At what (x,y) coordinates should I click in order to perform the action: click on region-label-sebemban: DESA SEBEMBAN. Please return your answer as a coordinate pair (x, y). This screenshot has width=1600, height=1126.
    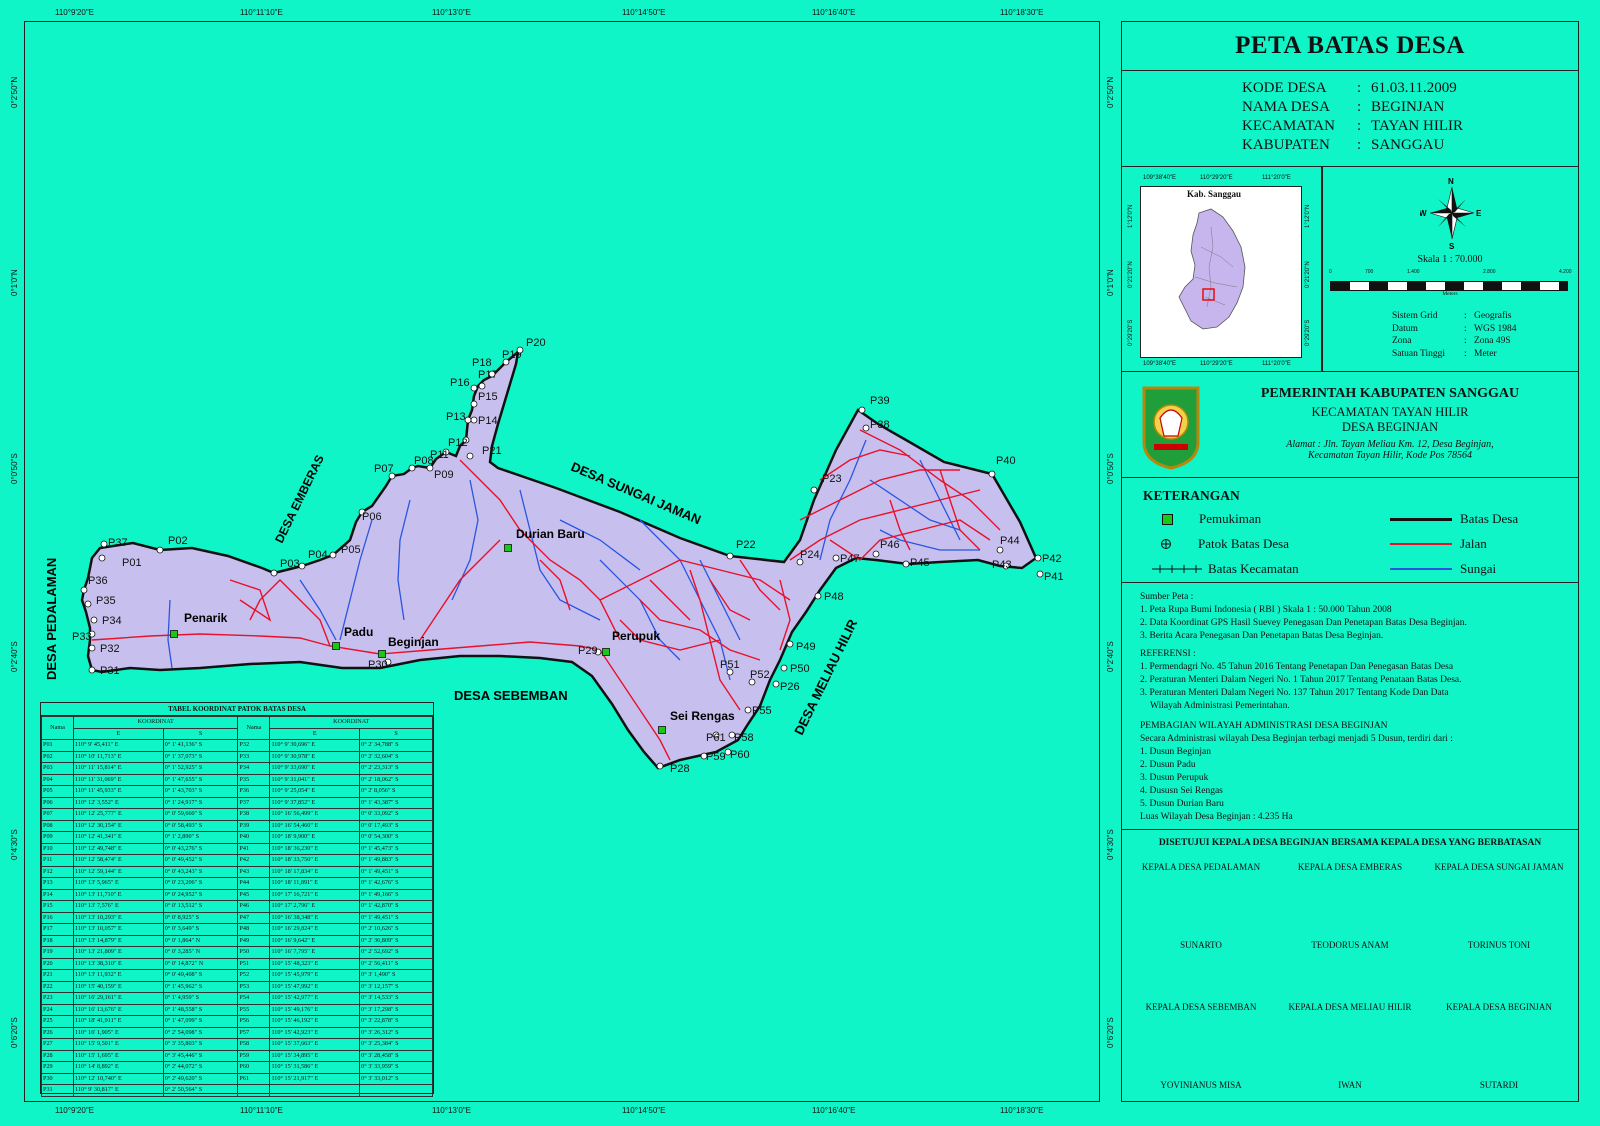
    Looking at the image, I should click on (511, 695).